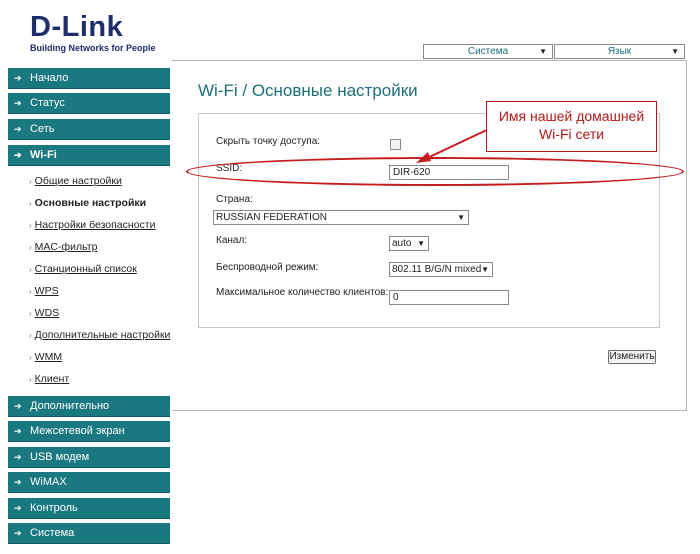  I want to click on wireless-mode-select: 802.11 B/G/N mixed ▼, so click(441, 269).